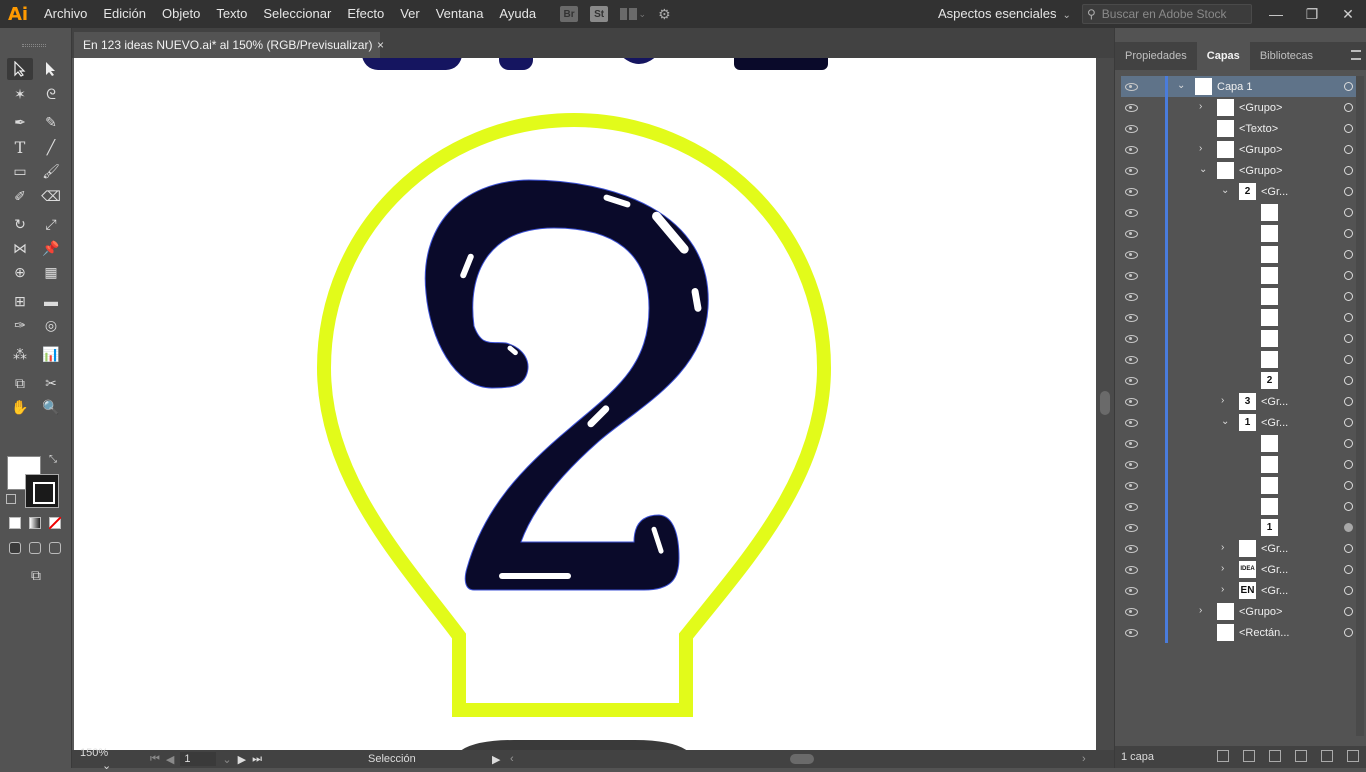  Describe the element at coordinates (20, 354) in the screenshot. I see `symbol-sprayer-icon: ⁂` at that location.